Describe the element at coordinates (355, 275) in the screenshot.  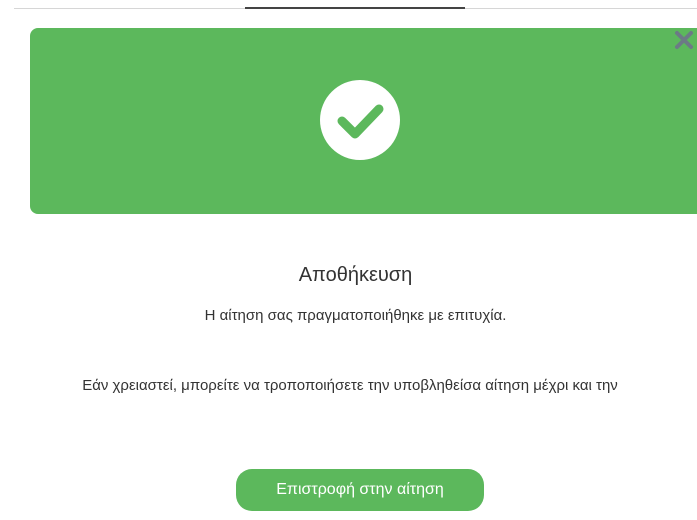
I see `dialog-title: Αποθήκευση` at that location.